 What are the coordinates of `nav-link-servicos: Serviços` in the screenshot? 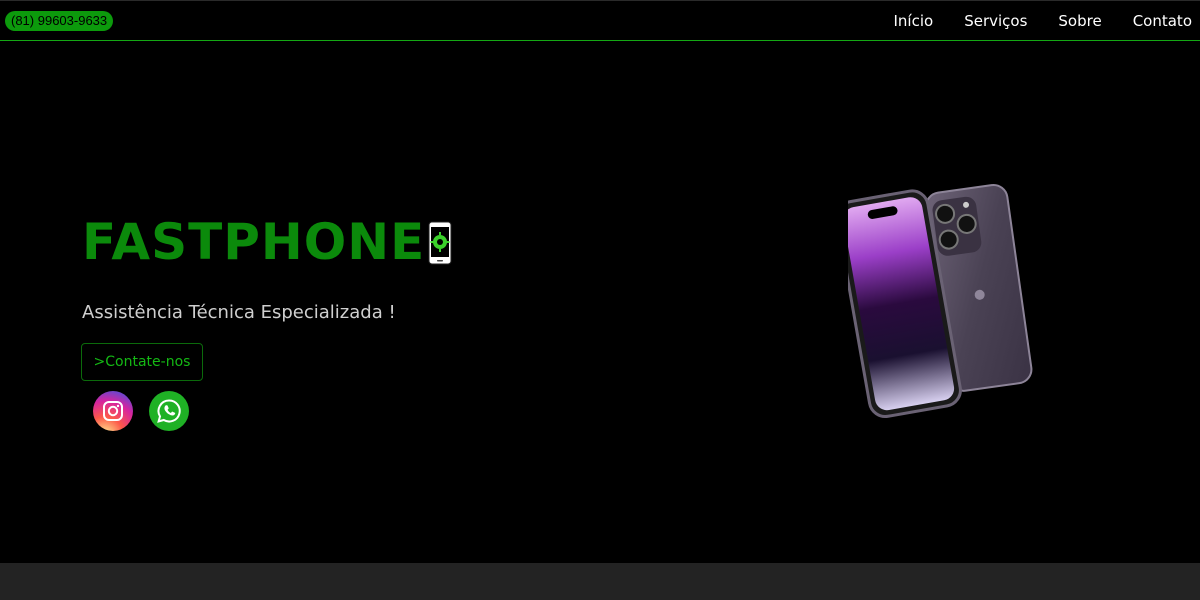 It's located at (995, 21).